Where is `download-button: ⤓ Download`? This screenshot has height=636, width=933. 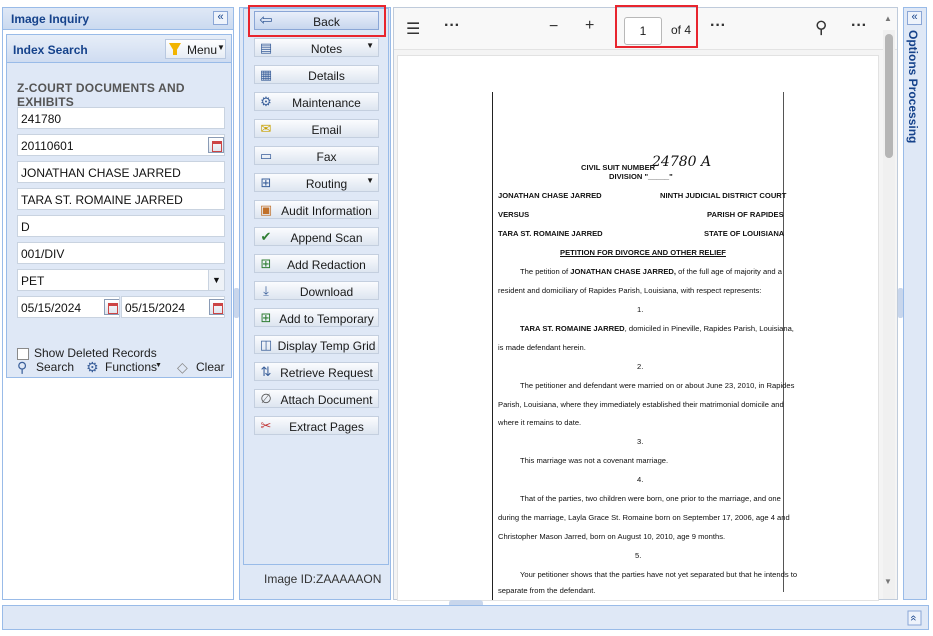 download-button: ⤓ Download is located at coordinates (316, 290).